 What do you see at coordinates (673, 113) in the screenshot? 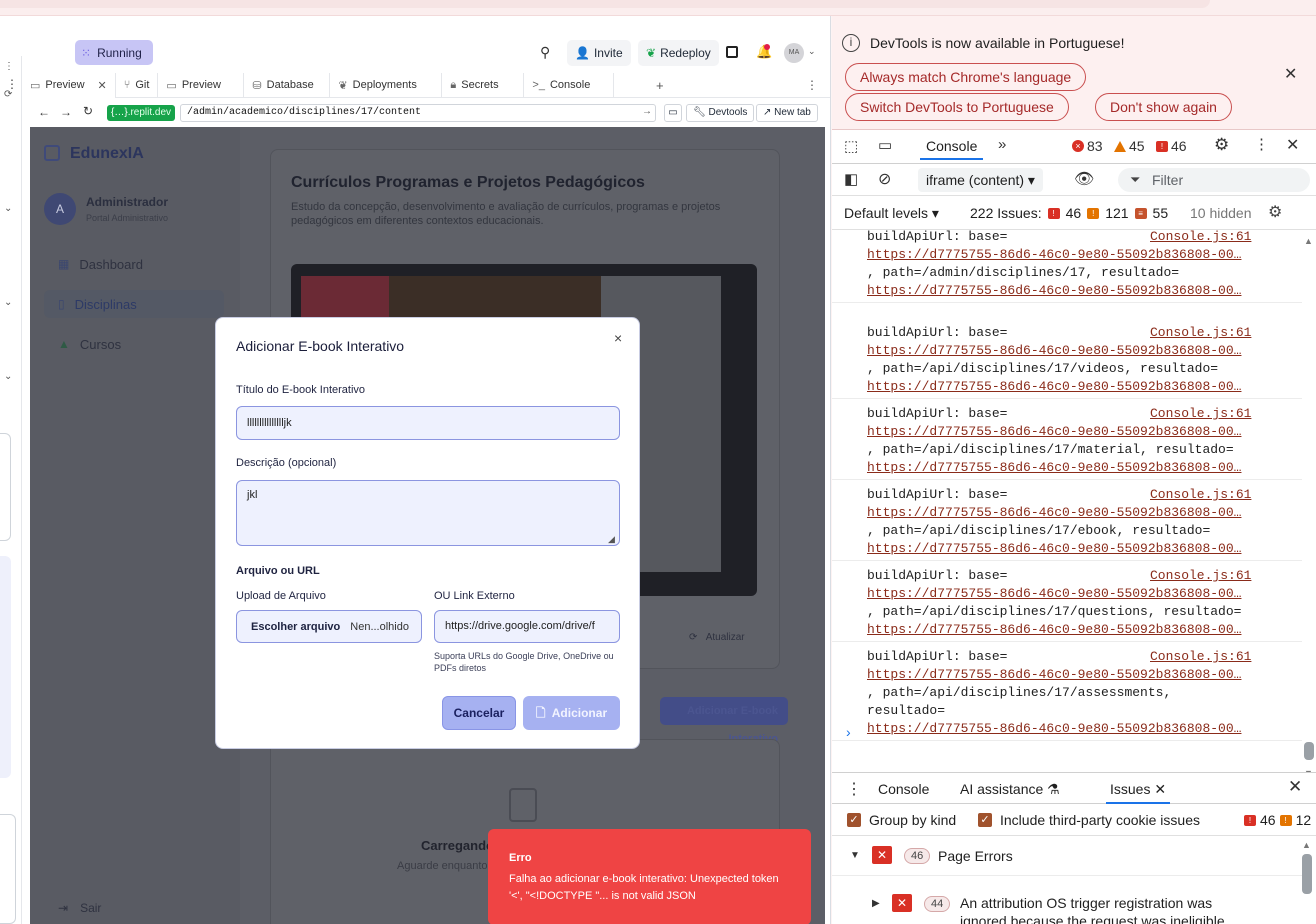
I see `screen-icon: ▭` at bounding box center [673, 113].